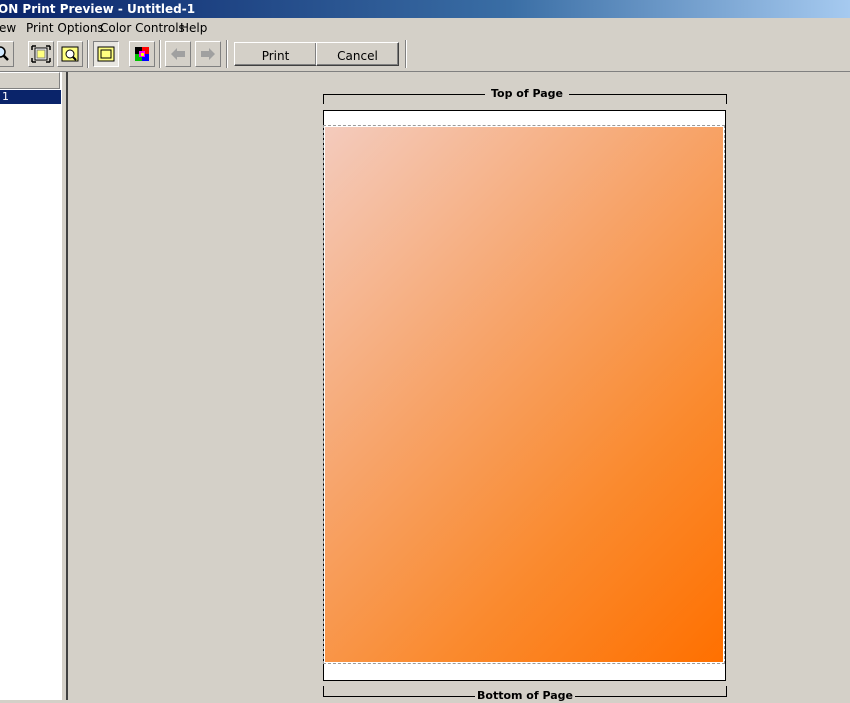  I want to click on top-of-page-tick-right, so click(726, 99).